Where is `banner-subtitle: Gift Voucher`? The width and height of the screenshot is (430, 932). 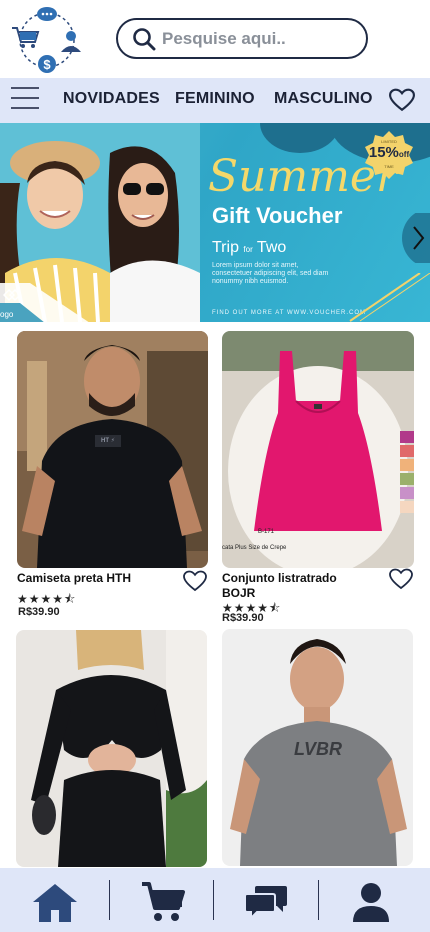
banner-subtitle: Gift Voucher is located at coordinates (277, 215).